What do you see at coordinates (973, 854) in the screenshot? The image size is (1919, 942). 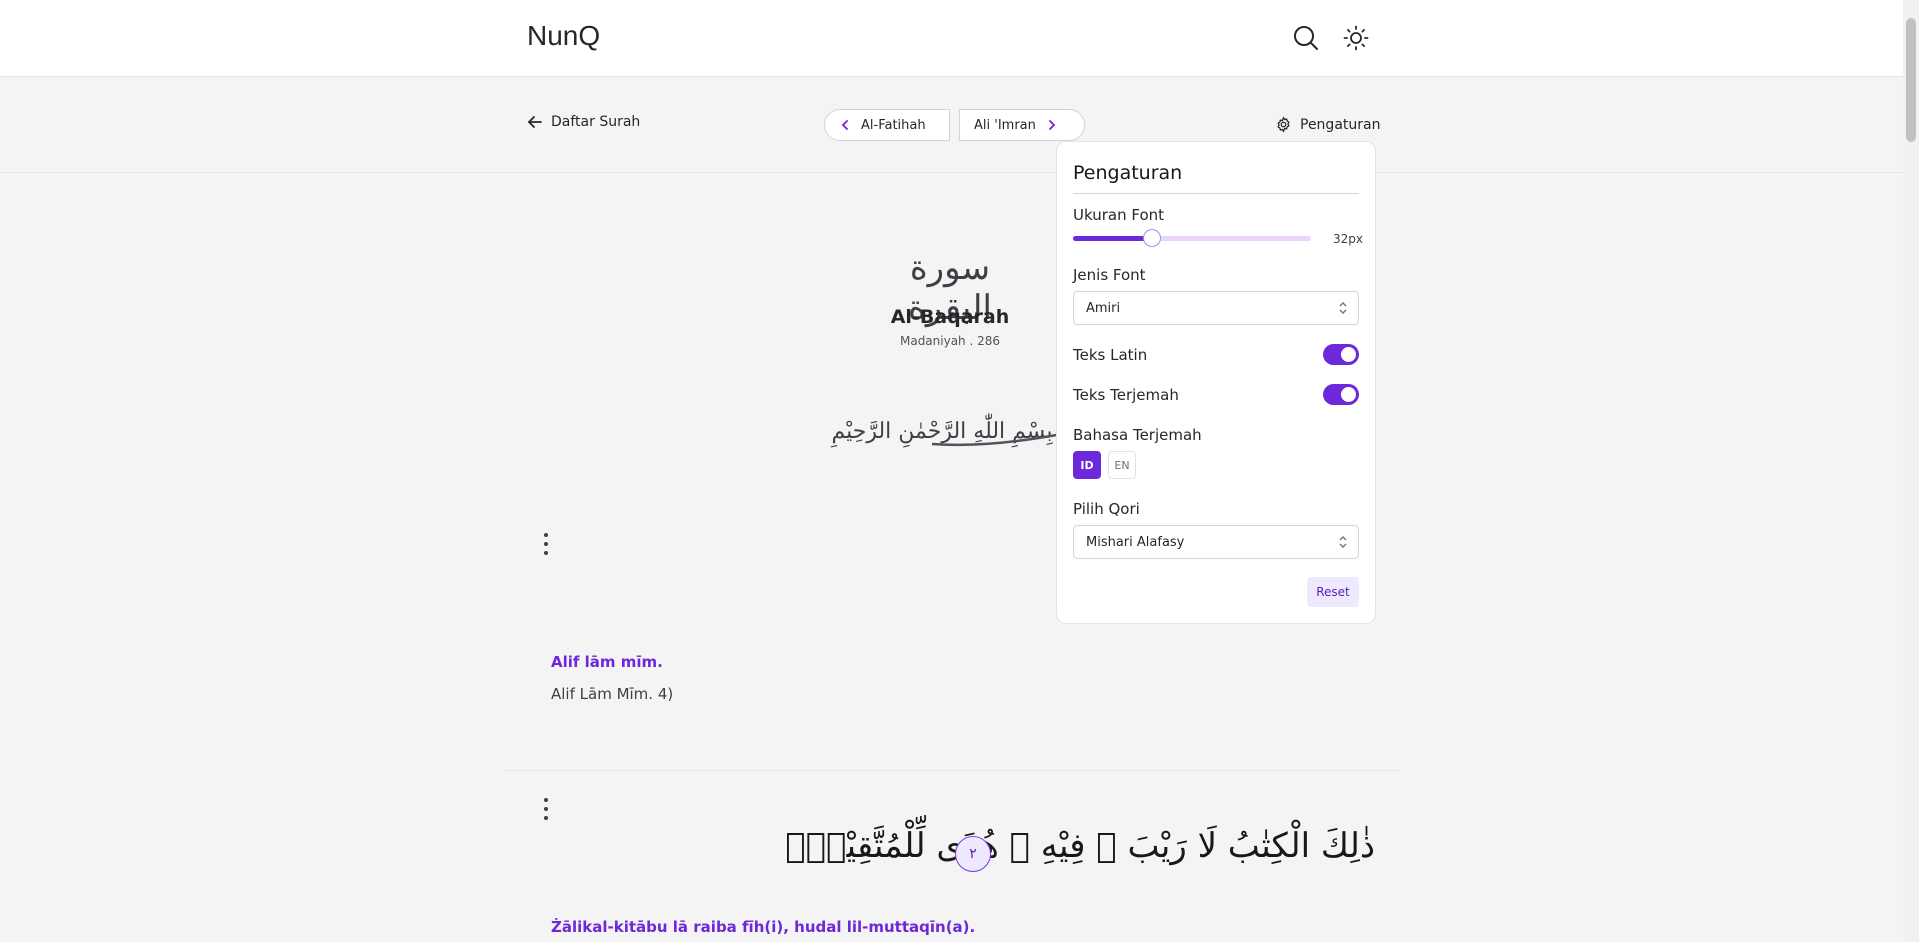 I see `ayah-number-badge: ٢` at bounding box center [973, 854].